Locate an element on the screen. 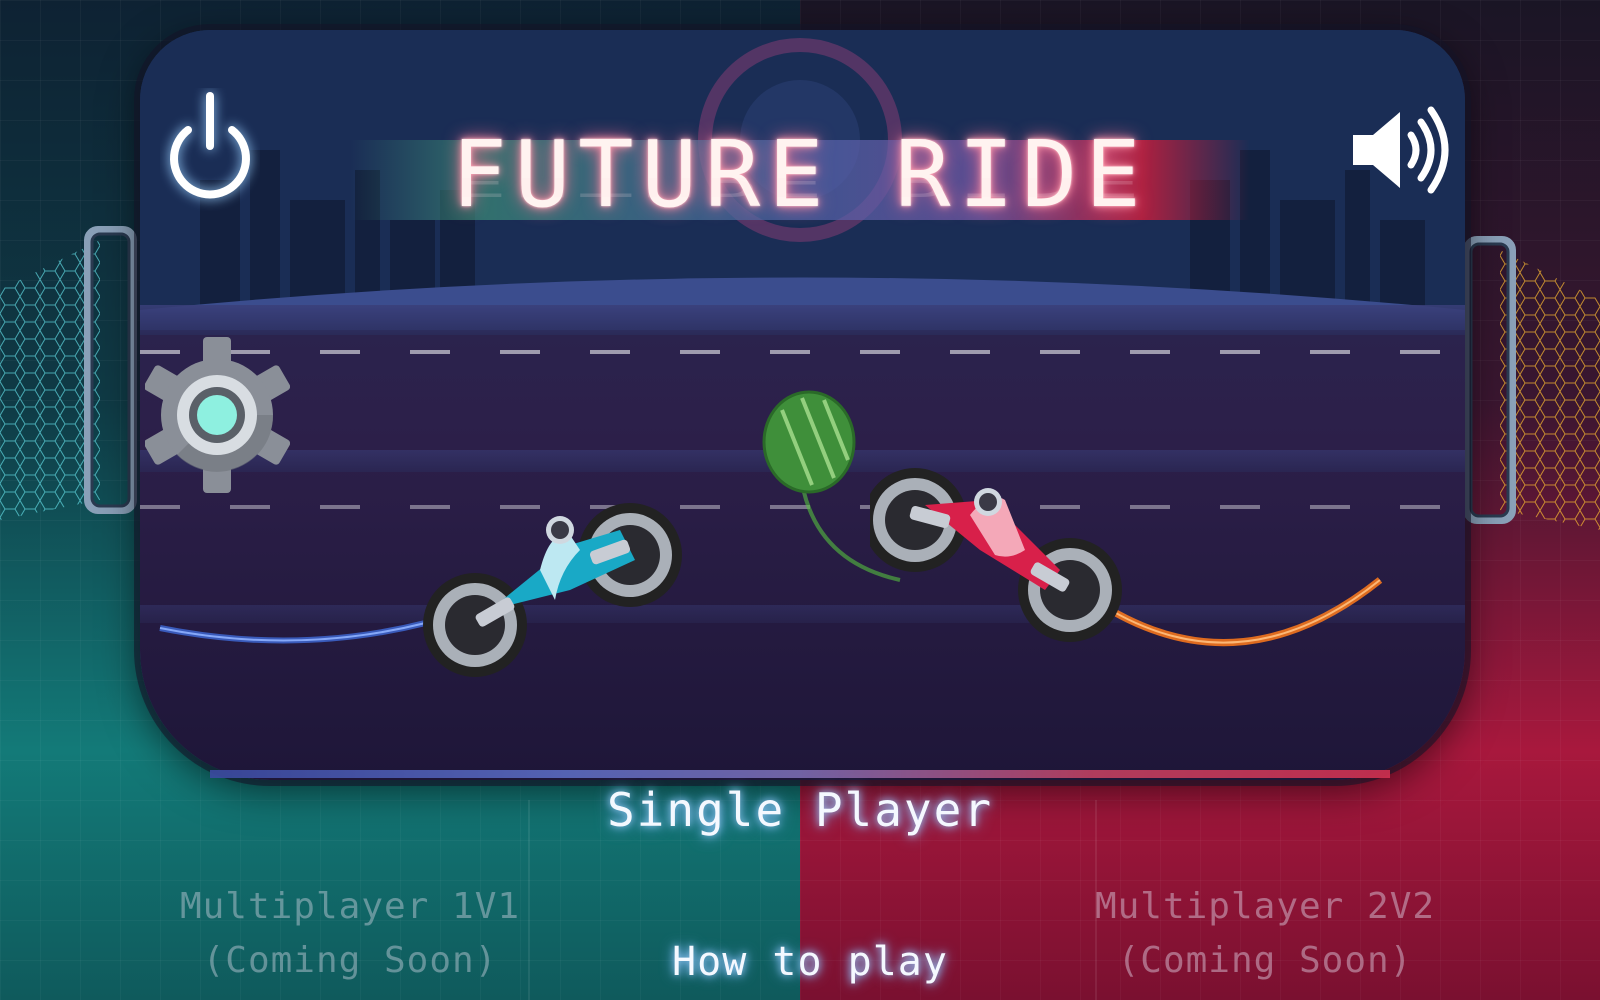 The height and width of the screenshot is (1000, 1600). right-goal is located at coordinates (1531, 383).